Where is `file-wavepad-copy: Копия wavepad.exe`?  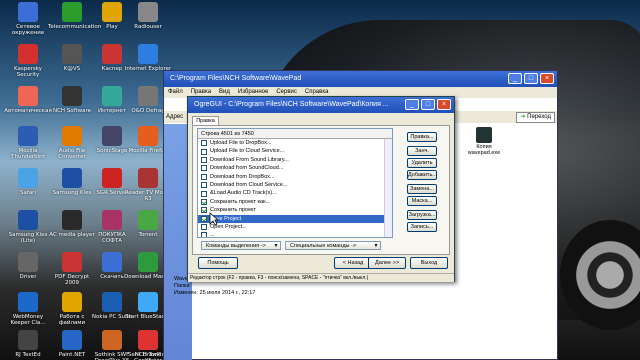
file-wavepad-copy: Копия wavepad.exe is located at coordinates (484, 141).